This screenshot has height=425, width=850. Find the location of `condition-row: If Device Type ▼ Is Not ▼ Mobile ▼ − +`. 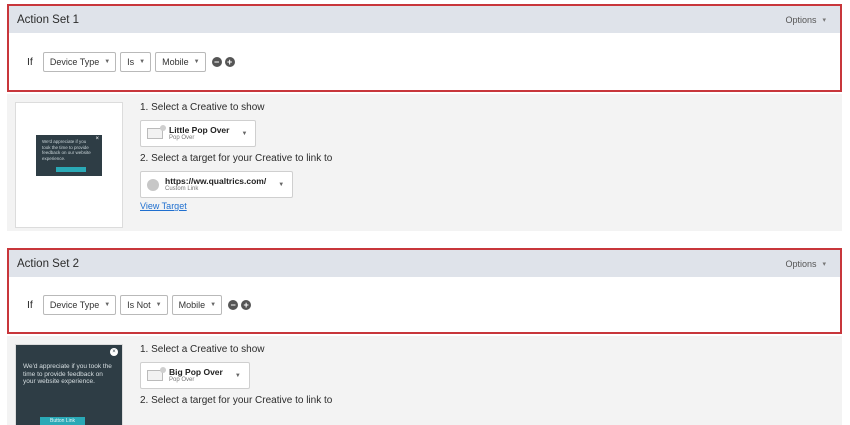

condition-row: If Device Type ▼ Is Not ▼ Mobile ▼ − + is located at coordinates (424, 304).